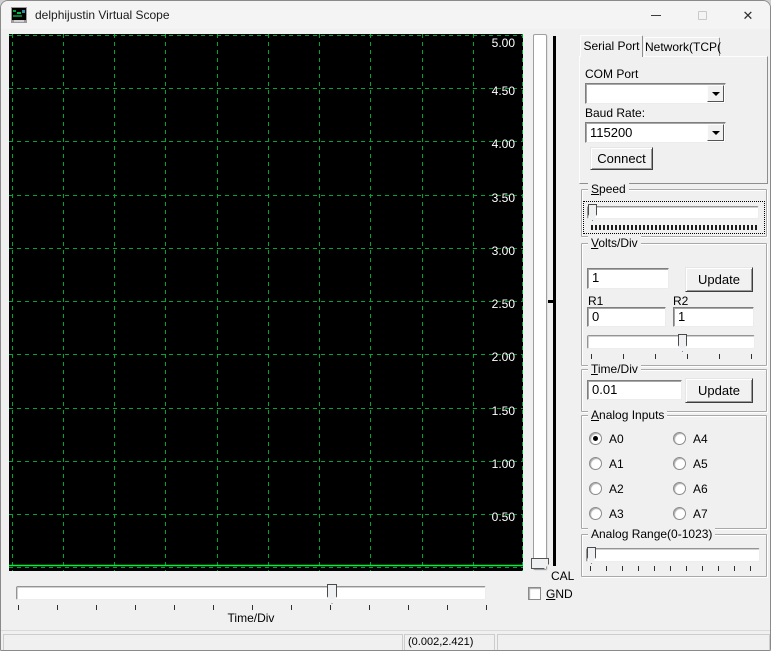 This screenshot has height=651, width=771. What do you see at coordinates (559, 594) in the screenshot?
I see `gnd-label: GND` at bounding box center [559, 594].